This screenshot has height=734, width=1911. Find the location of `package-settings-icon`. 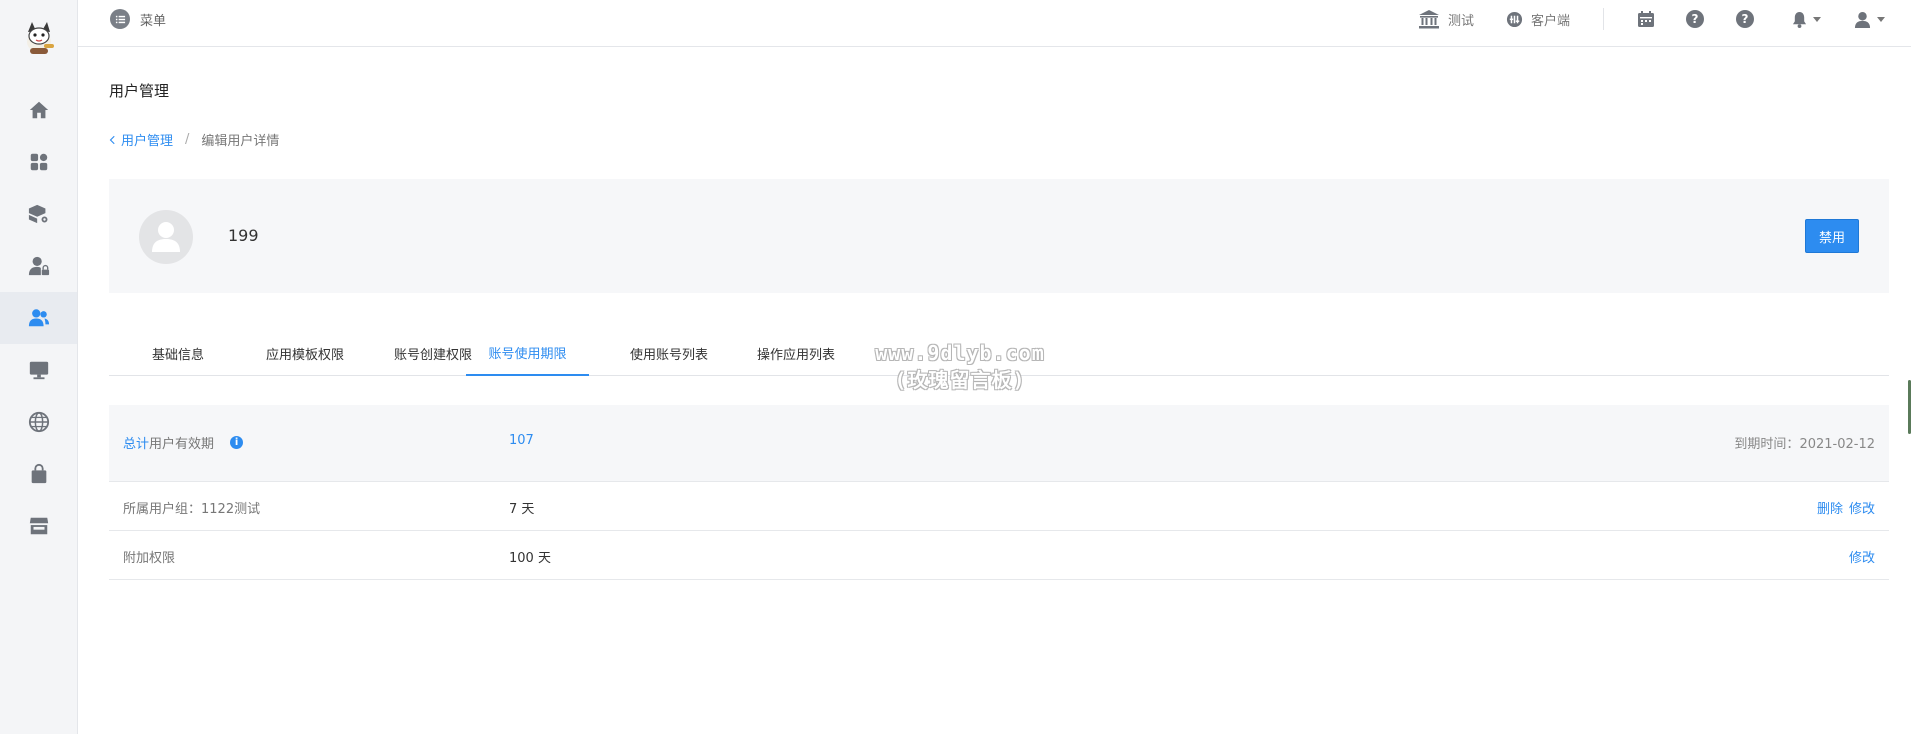

package-settings-icon is located at coordinates (38, 214).